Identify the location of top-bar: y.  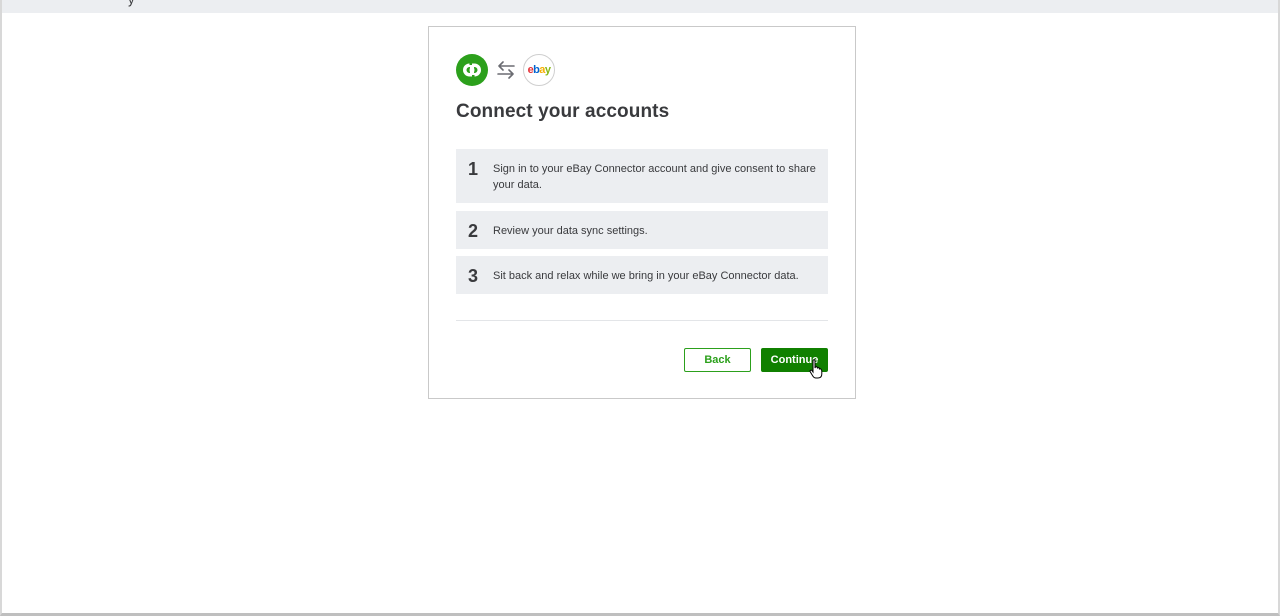
(640, 6).